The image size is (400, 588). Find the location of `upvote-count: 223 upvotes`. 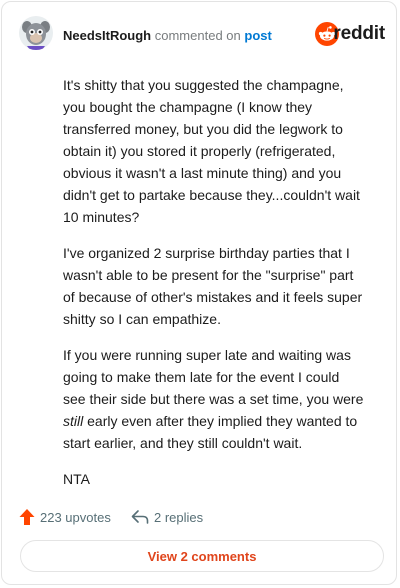

upvote-count: 223 upvotes is located at coordinates (65, 517).